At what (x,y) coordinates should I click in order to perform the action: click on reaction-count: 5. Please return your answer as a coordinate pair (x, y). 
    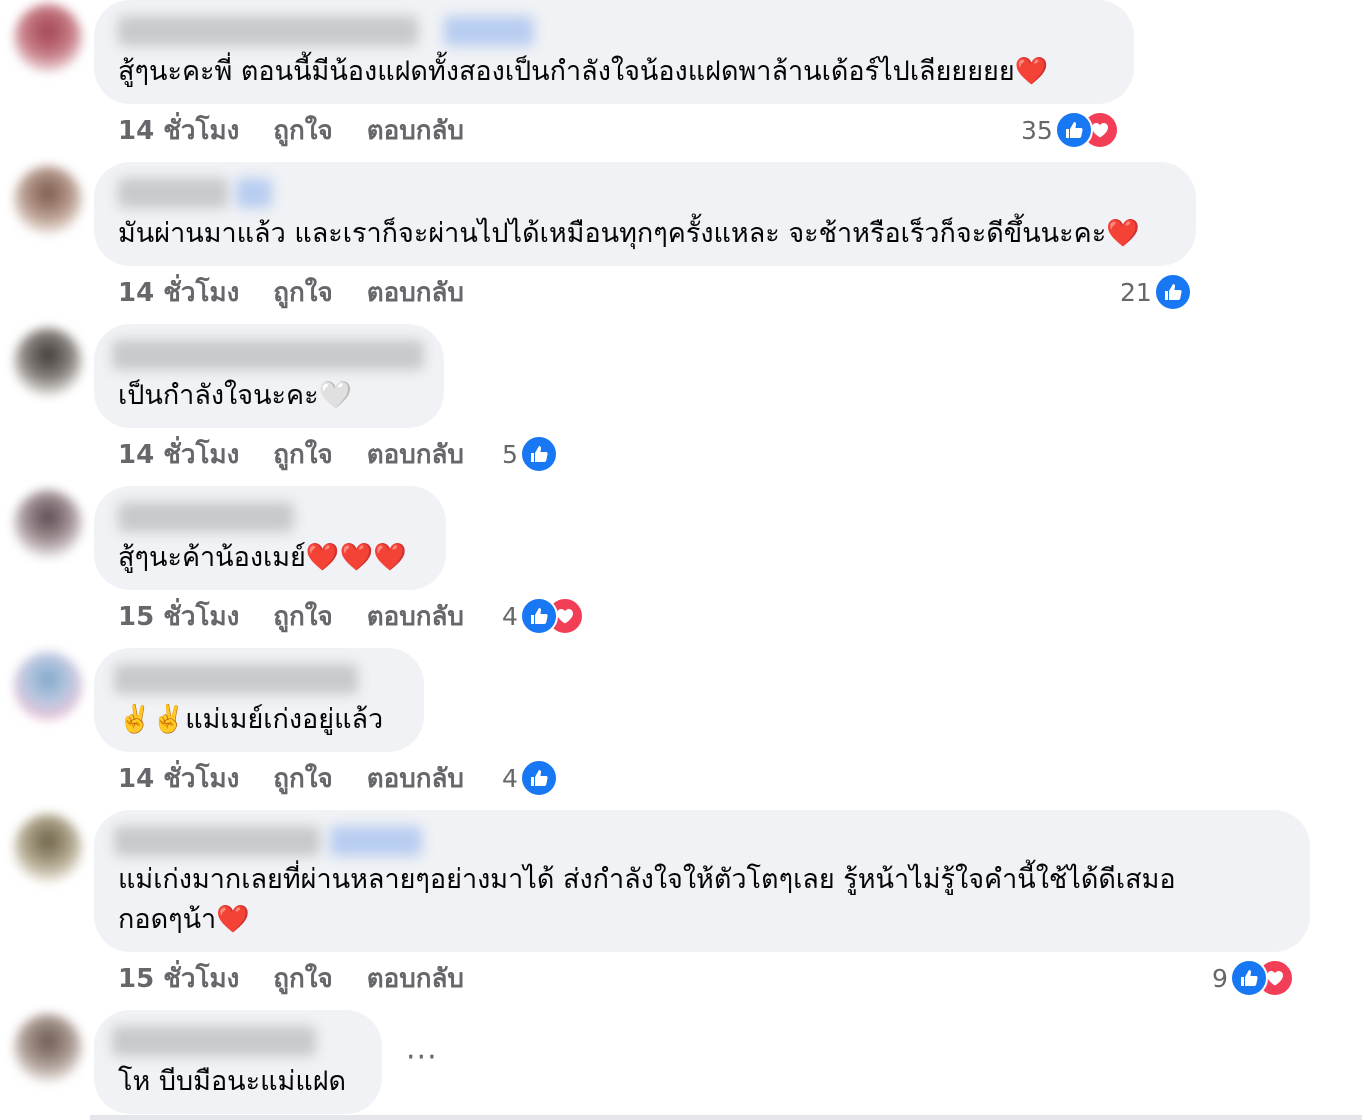
    Looking at the image, I should click on (510, 454).